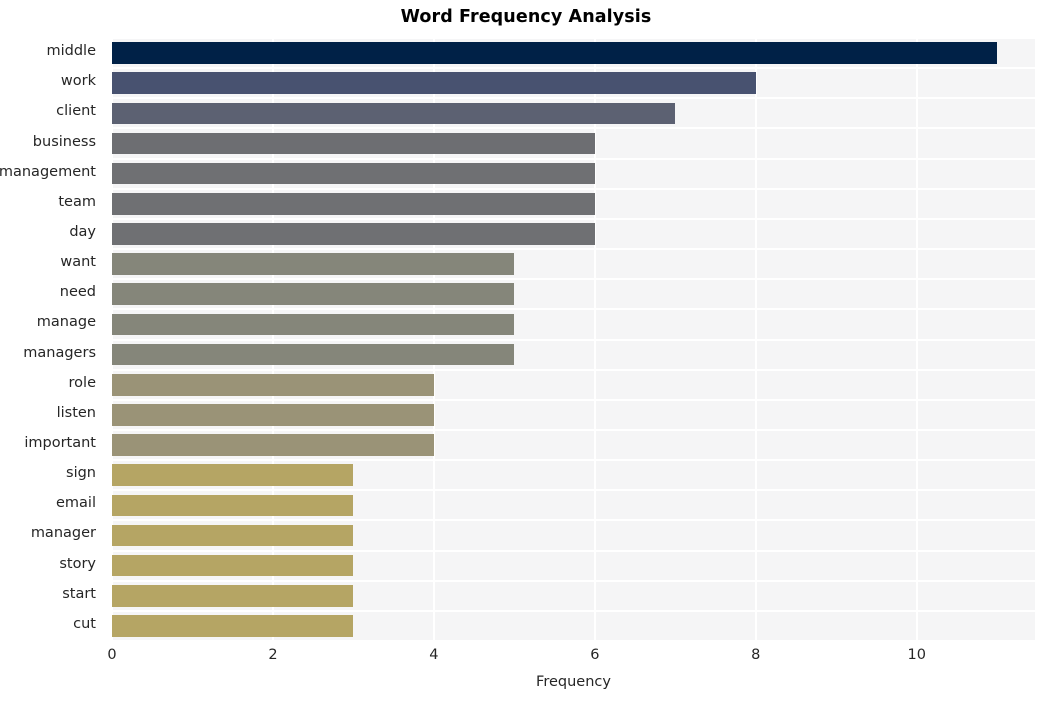 The height and width of the screenshot is (701, 1052). What do you see at coordinates (233, 505) in the screenshot?
I see `bar-email` at bounding box center [233, 505].